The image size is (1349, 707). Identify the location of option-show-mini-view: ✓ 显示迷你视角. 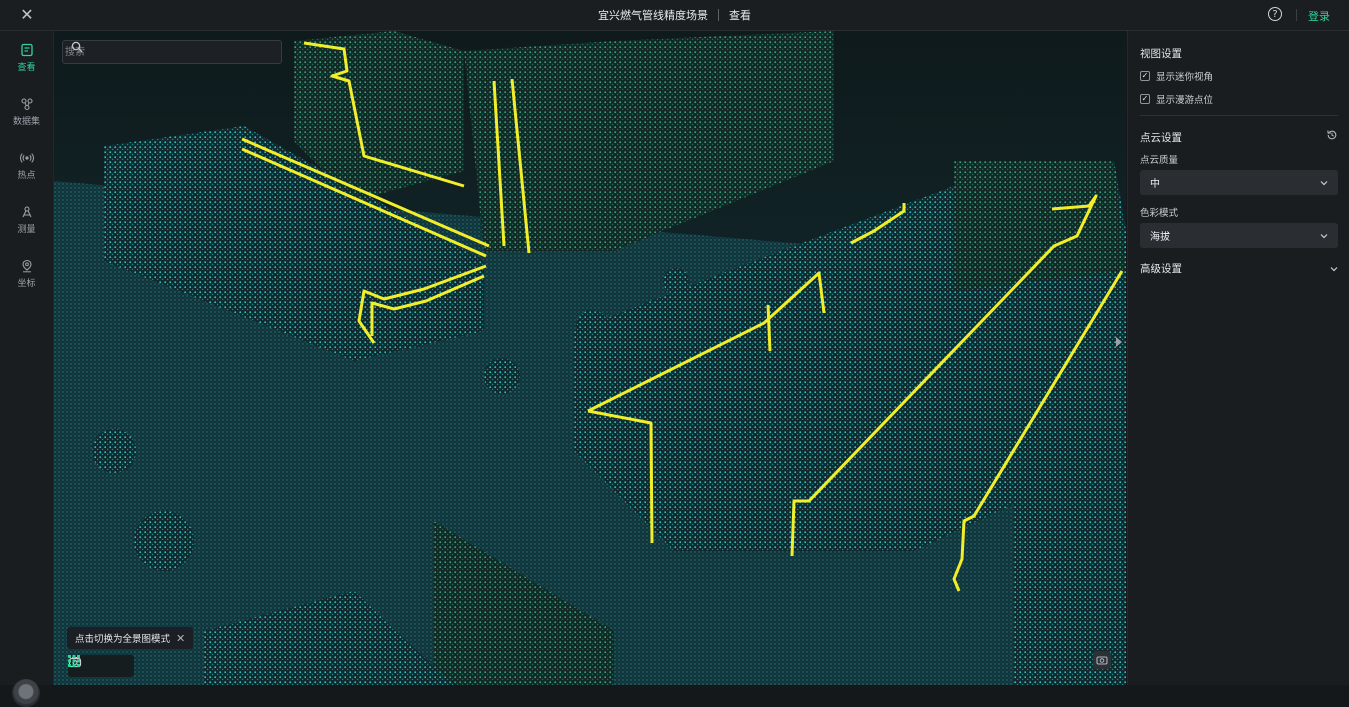
(1176, 76).